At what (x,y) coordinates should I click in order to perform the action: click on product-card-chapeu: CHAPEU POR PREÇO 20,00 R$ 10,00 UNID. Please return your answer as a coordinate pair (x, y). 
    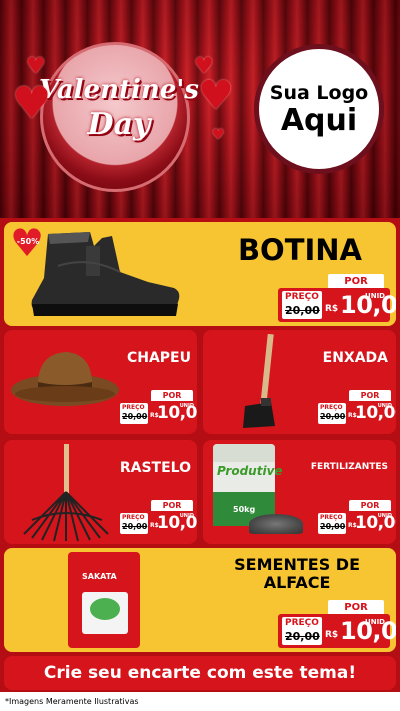
    Looking at the image, I should click on (100, 382).